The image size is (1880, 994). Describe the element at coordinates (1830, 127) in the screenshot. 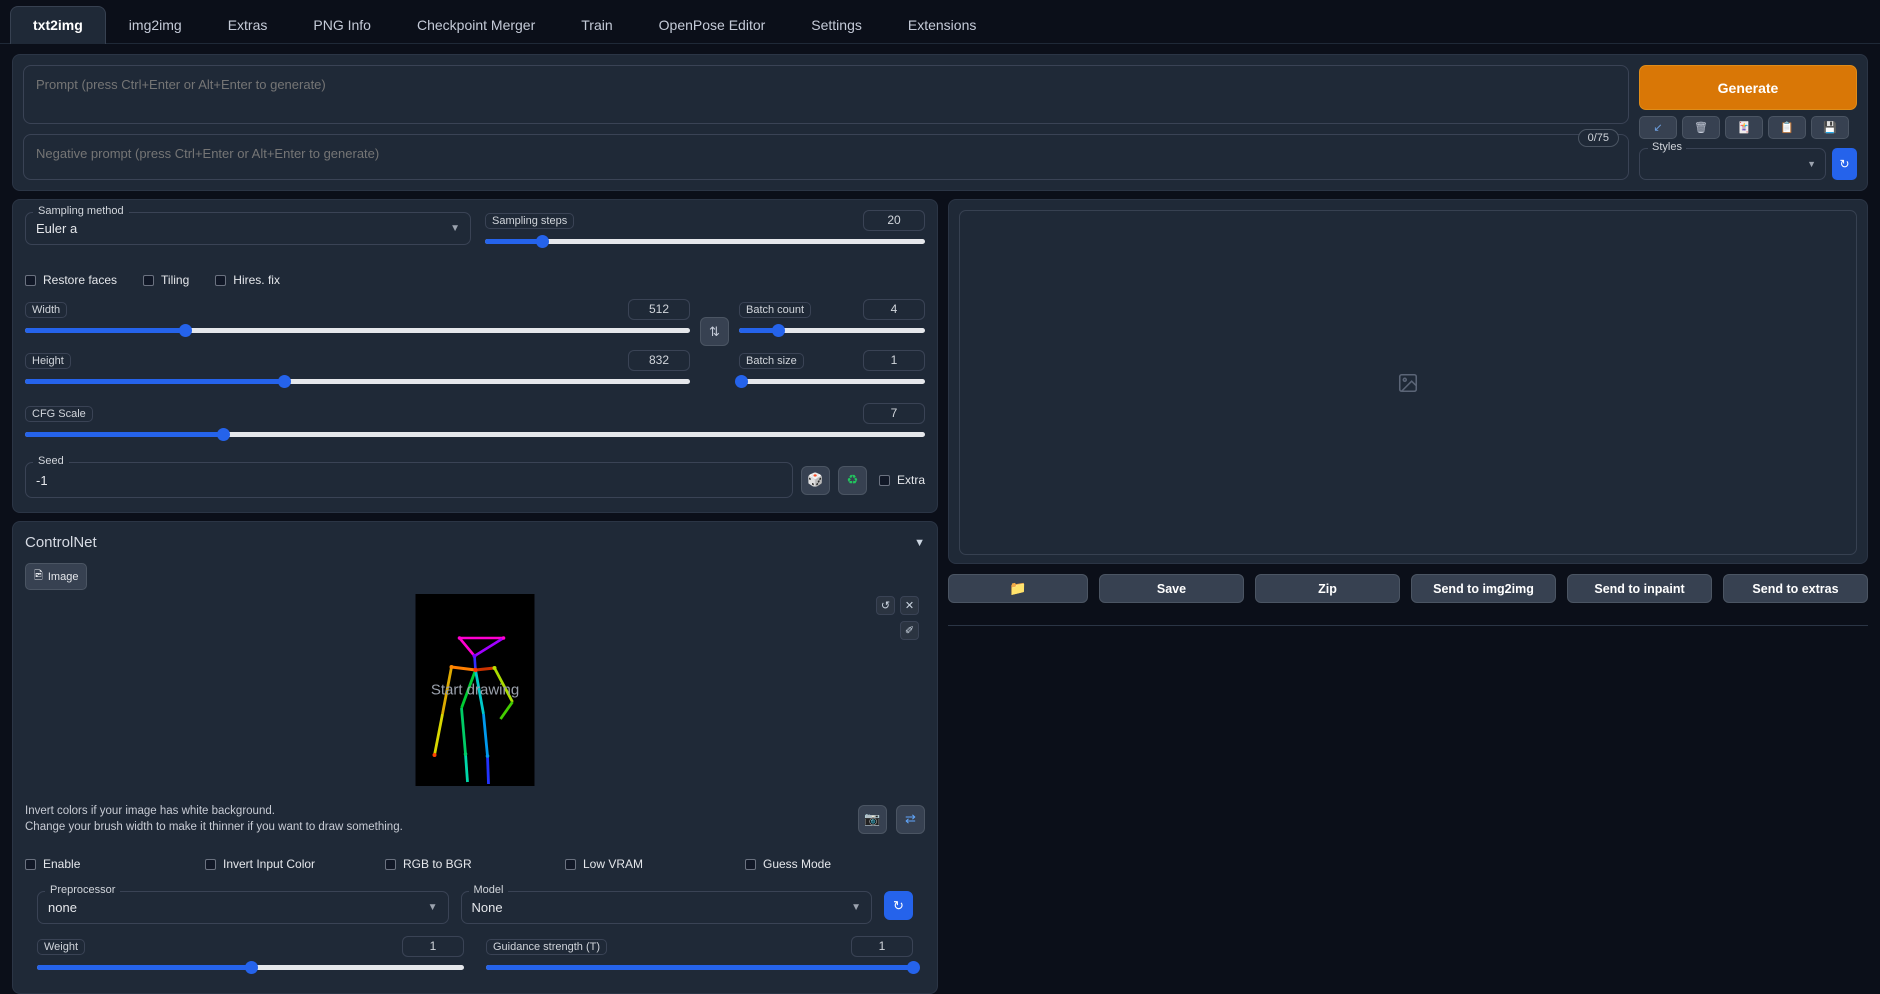

I see `floppy-save-icon: 💾` at that location.